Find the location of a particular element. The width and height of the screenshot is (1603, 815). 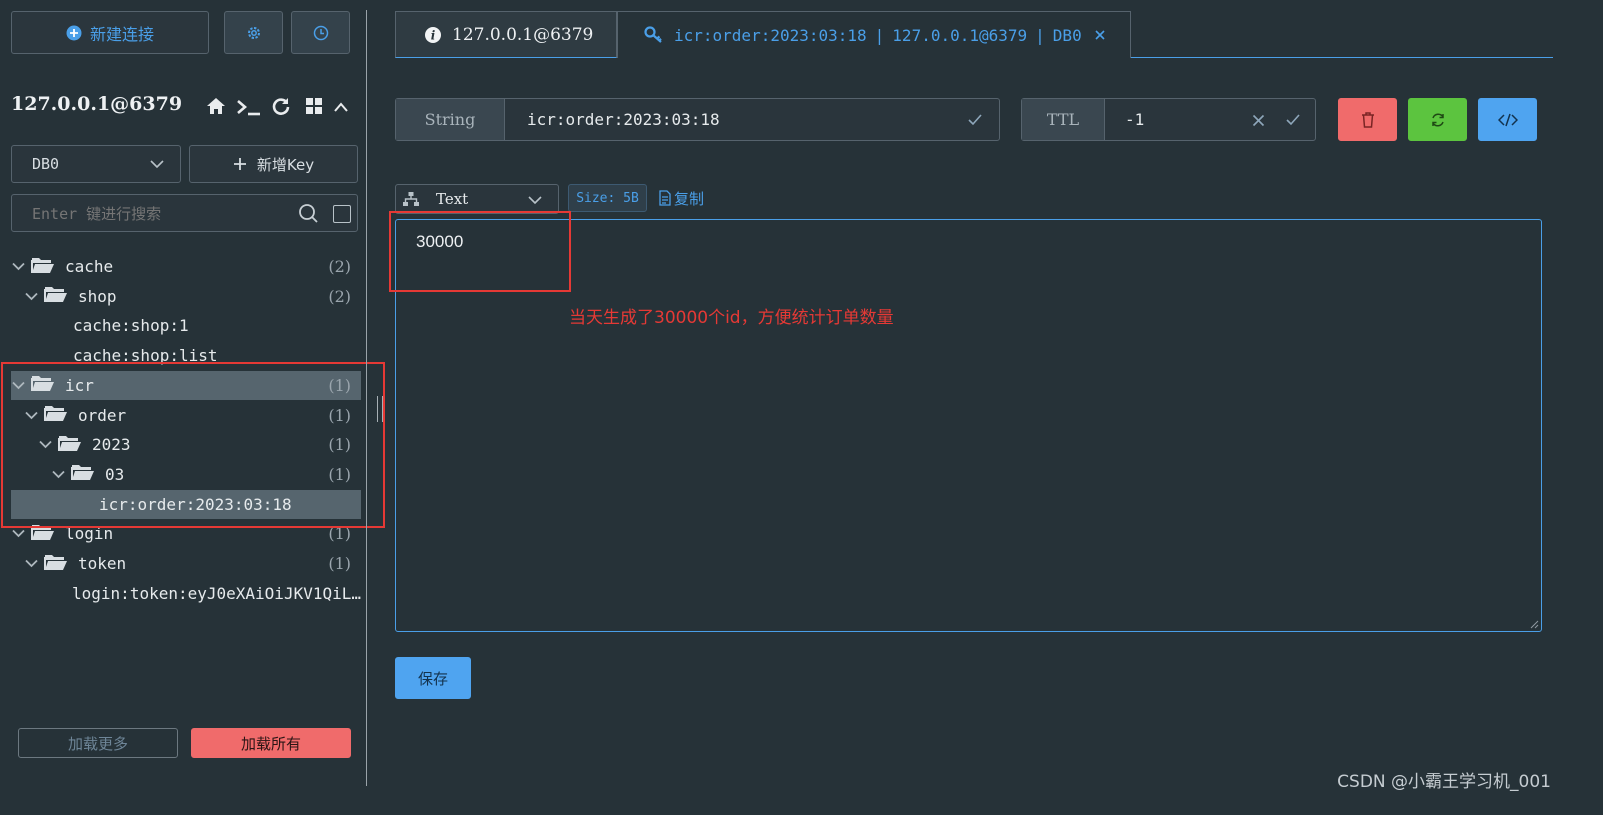

delete-key-button is located at coordinates (1367, 119).